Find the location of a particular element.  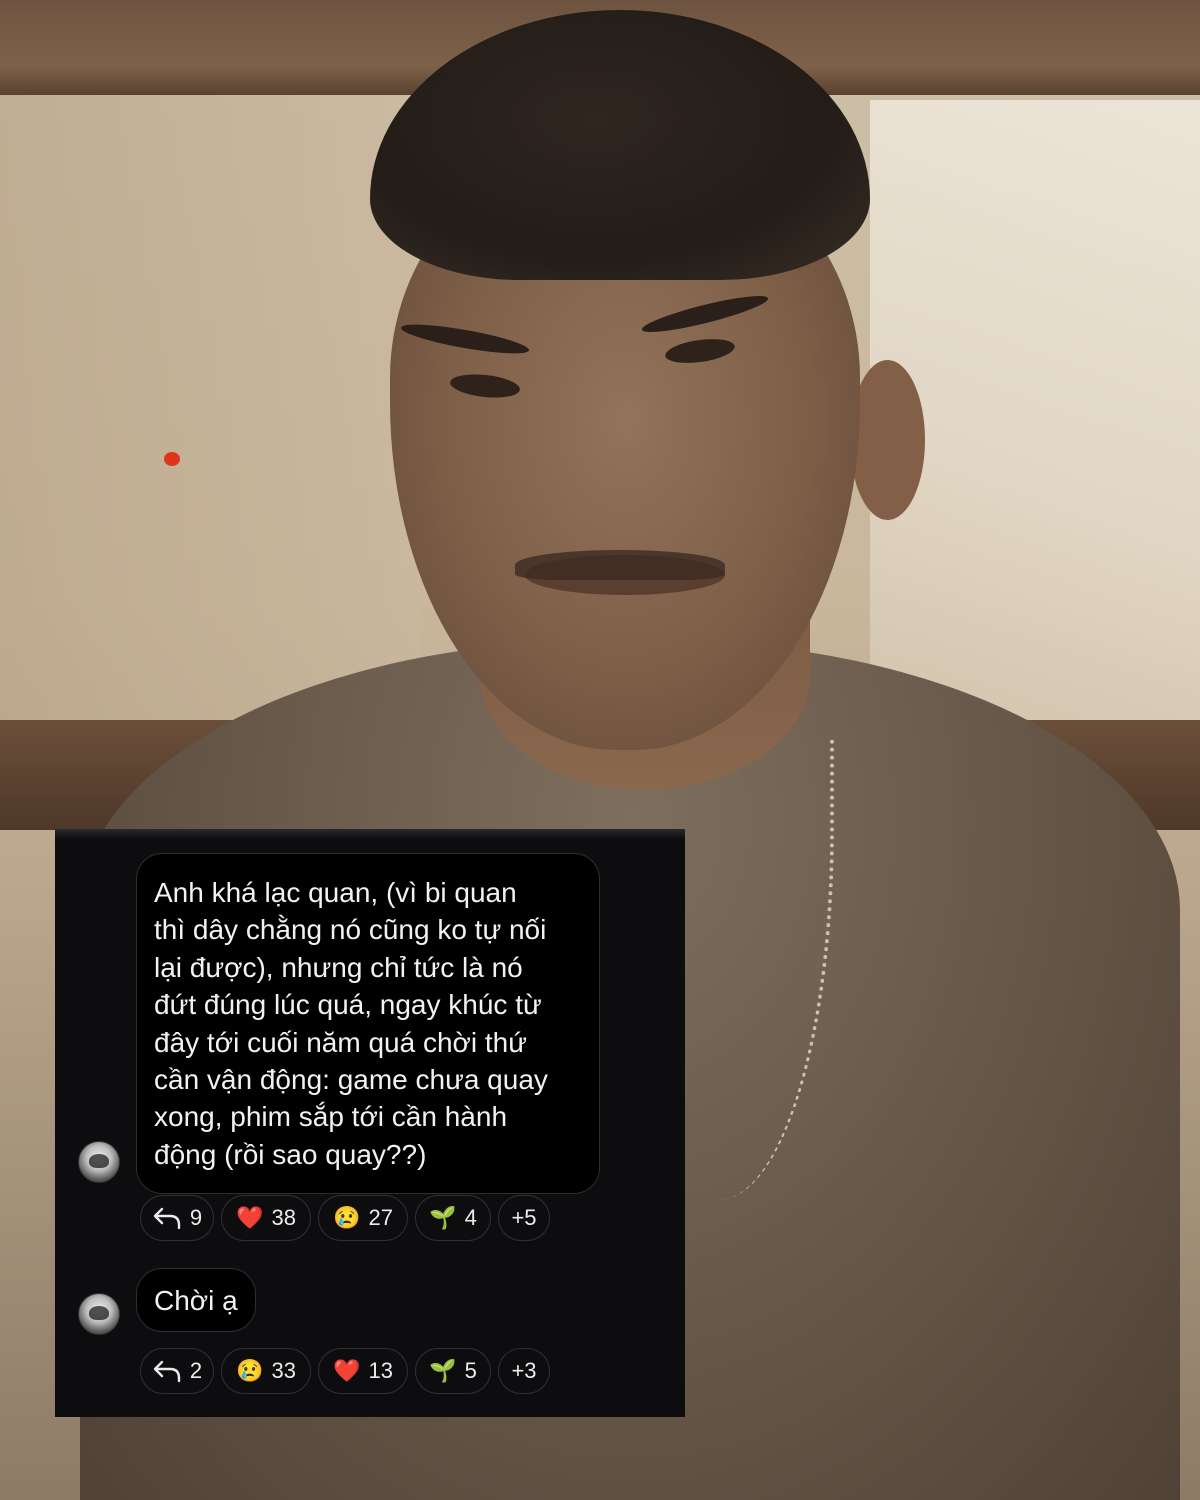

message-text: Chời ạ is located at coordinates (196, 1300).